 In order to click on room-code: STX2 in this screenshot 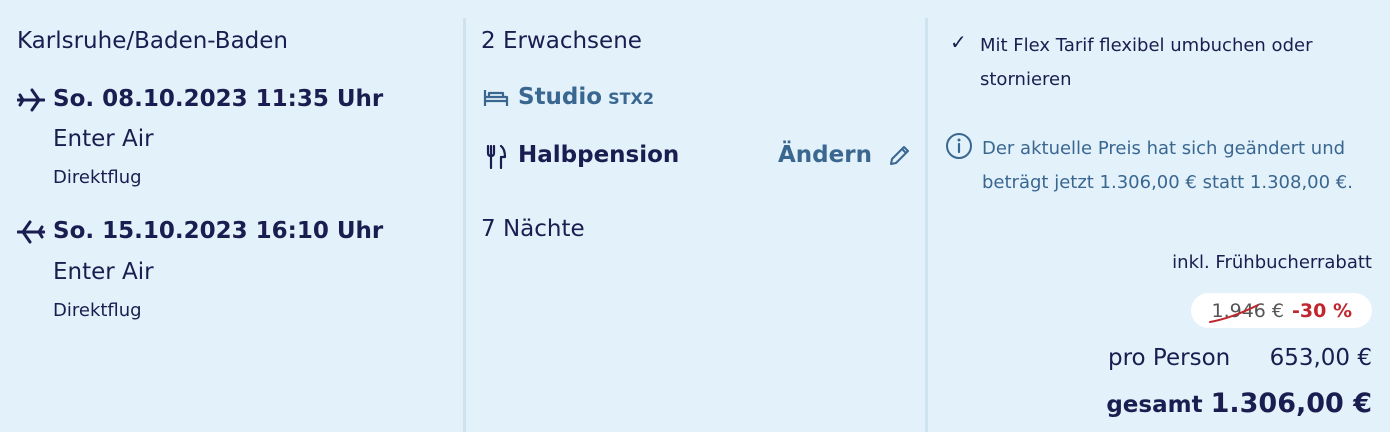, I will do `click(631, 98)`.